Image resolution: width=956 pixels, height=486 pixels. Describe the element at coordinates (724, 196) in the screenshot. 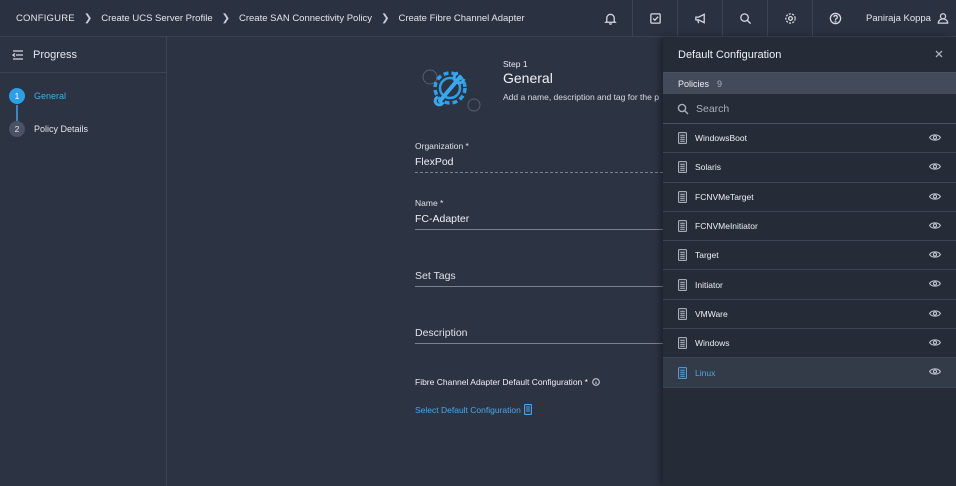

I see `policy-name: FCNVMeTarget` at that location.